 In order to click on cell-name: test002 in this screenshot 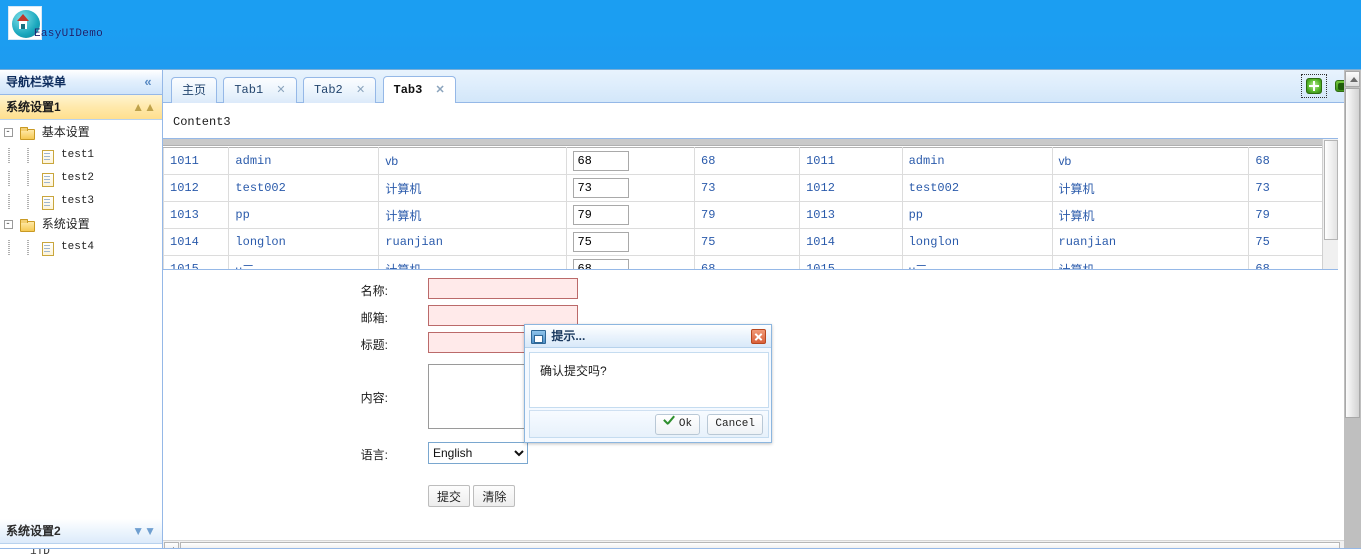, I will do `click(304, 188)`.